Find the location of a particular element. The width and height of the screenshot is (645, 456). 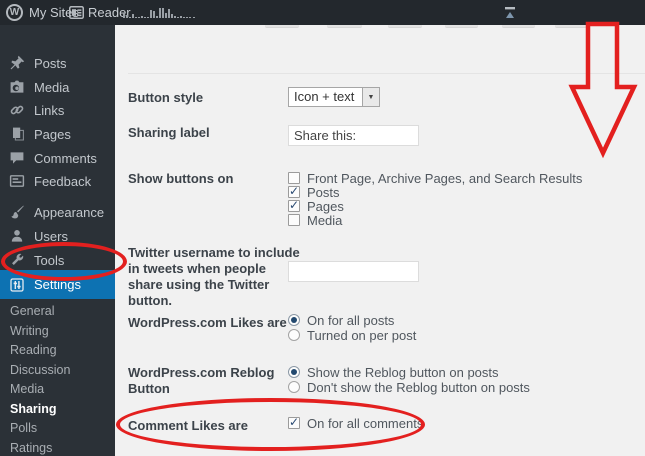

submenu-item-media: Media is located at coordinates (57, 390).